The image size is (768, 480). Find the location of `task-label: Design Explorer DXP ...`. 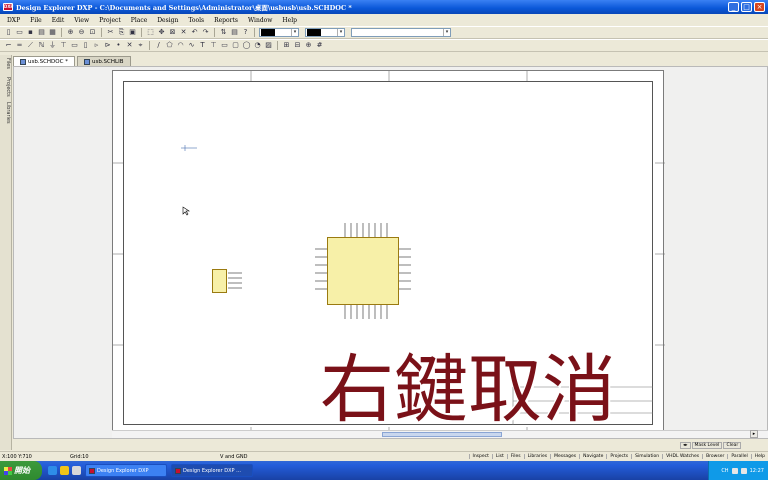

task-label: Design Explorer DXP ... is located at coordinates (212, 470).